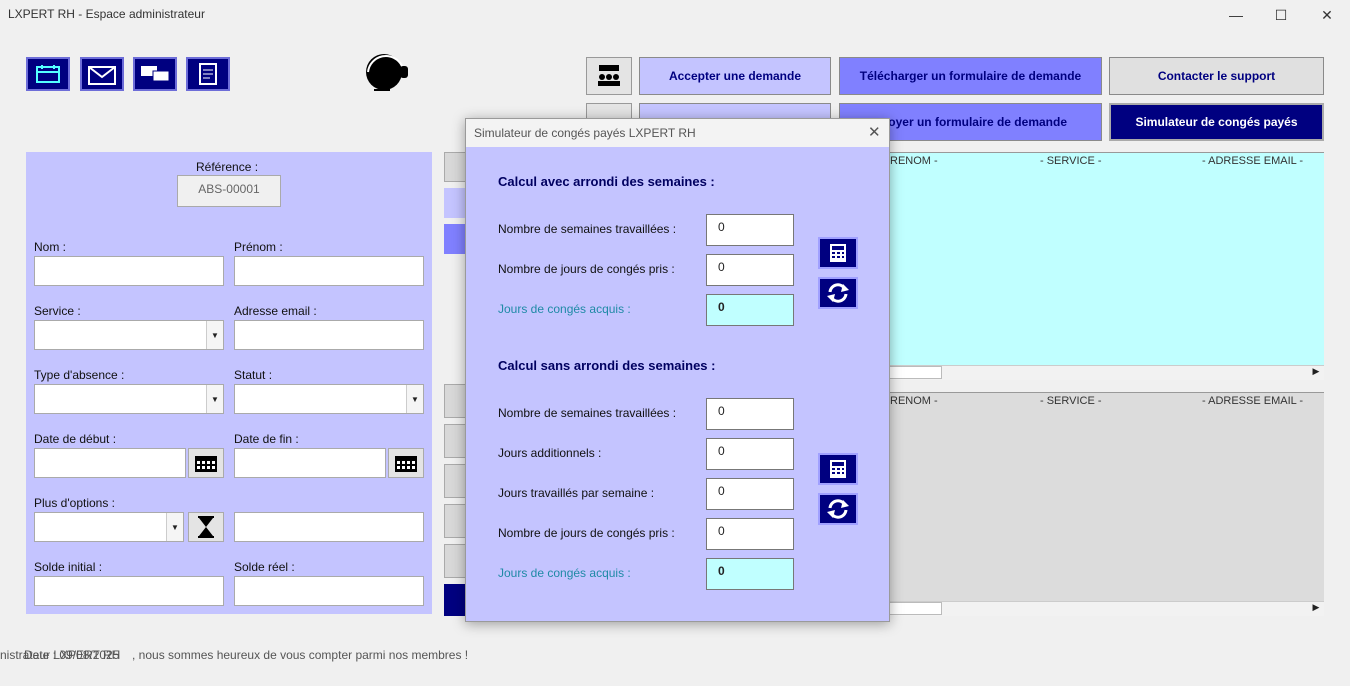 The height and width of the screenshot is (686, 1350). Describe the element at coordinates (329, 591) in the screenshot. I see `real-balance-field` at that location.